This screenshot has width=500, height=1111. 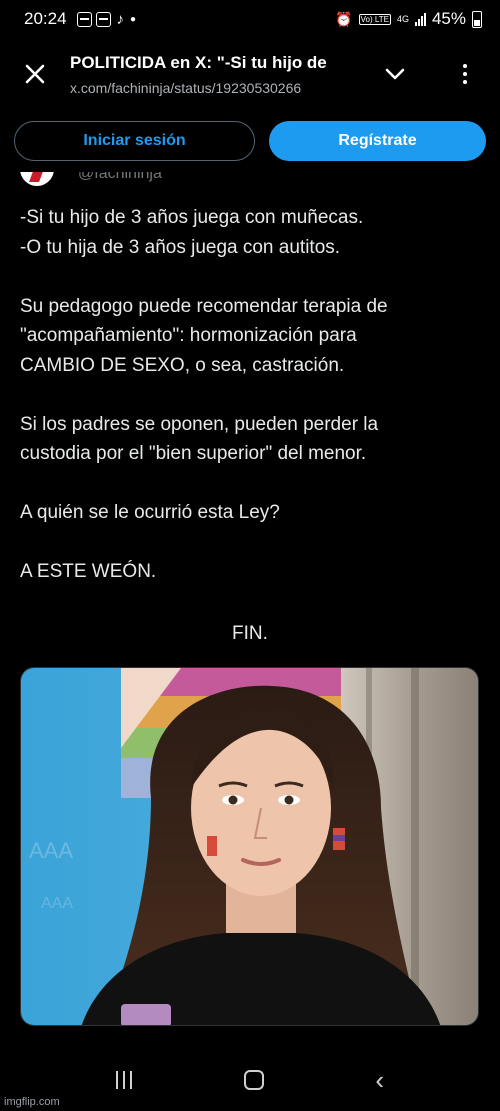 What do you see at coordinates (379, 1080) in the screenshot?
I see `back-icon: ‹` at bounding box center [379, 1080].